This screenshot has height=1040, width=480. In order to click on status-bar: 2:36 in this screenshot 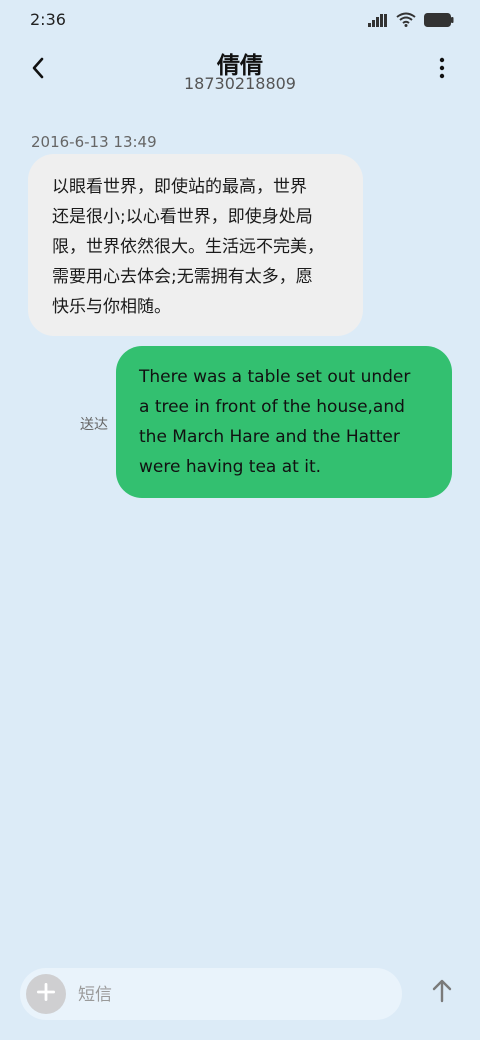, I will do `click(240, 20)`.